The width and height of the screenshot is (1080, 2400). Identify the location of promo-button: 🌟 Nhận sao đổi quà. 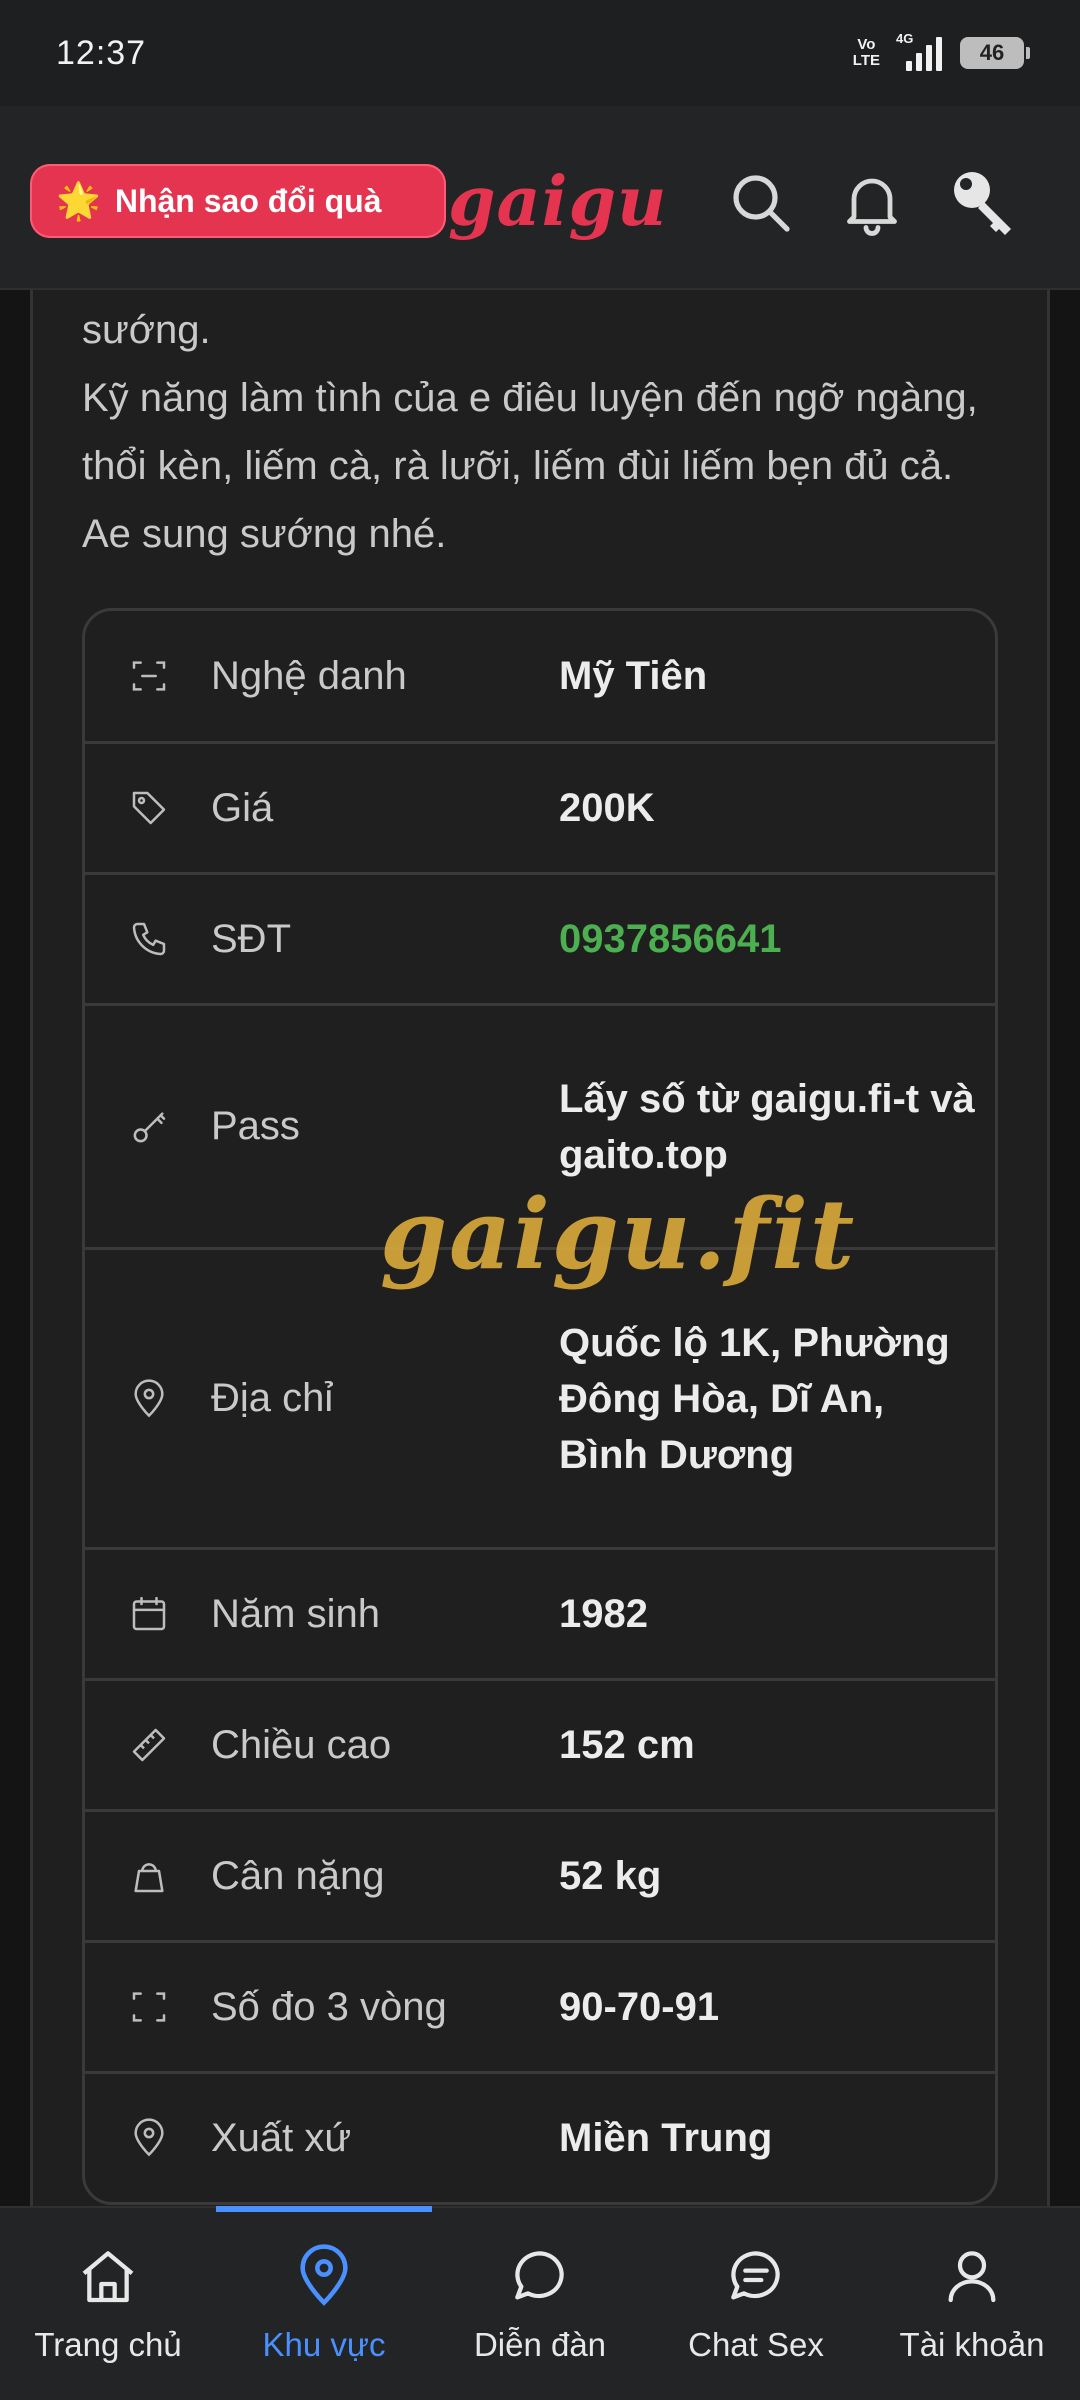
(238, 201).